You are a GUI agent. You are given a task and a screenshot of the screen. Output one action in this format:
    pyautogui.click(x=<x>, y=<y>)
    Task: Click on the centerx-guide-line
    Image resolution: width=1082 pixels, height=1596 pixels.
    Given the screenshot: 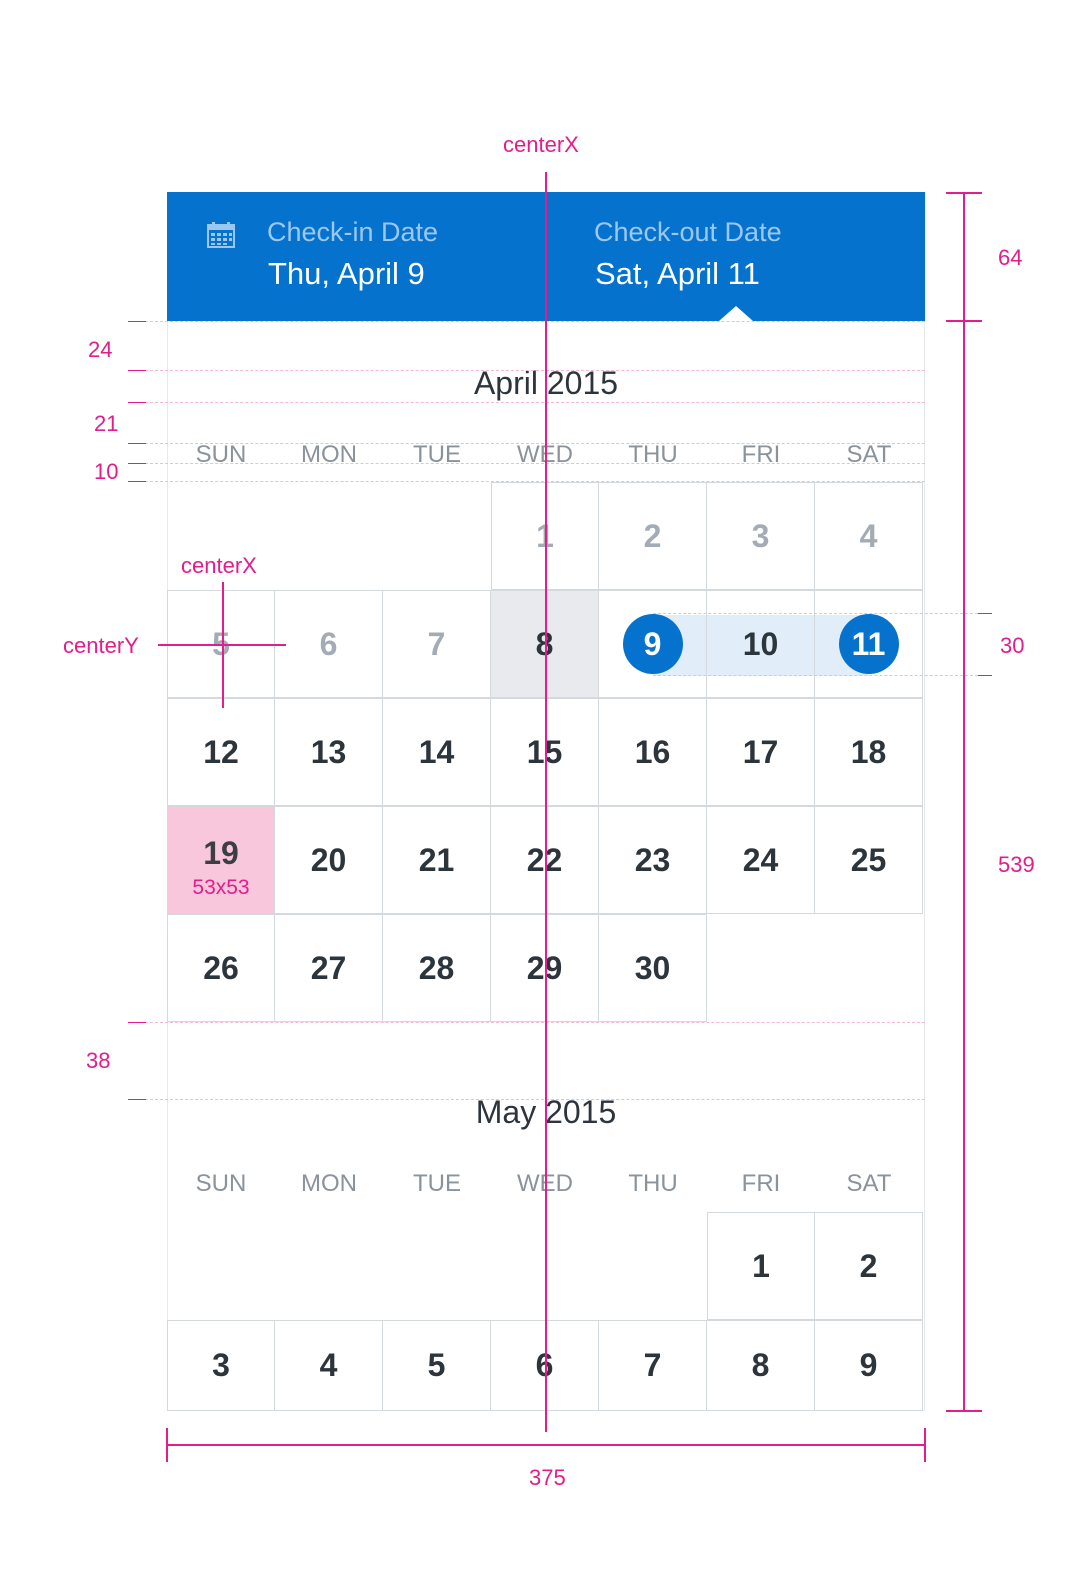 What is the action you would take?
    pyautogui.click(x=546, y=802)
    